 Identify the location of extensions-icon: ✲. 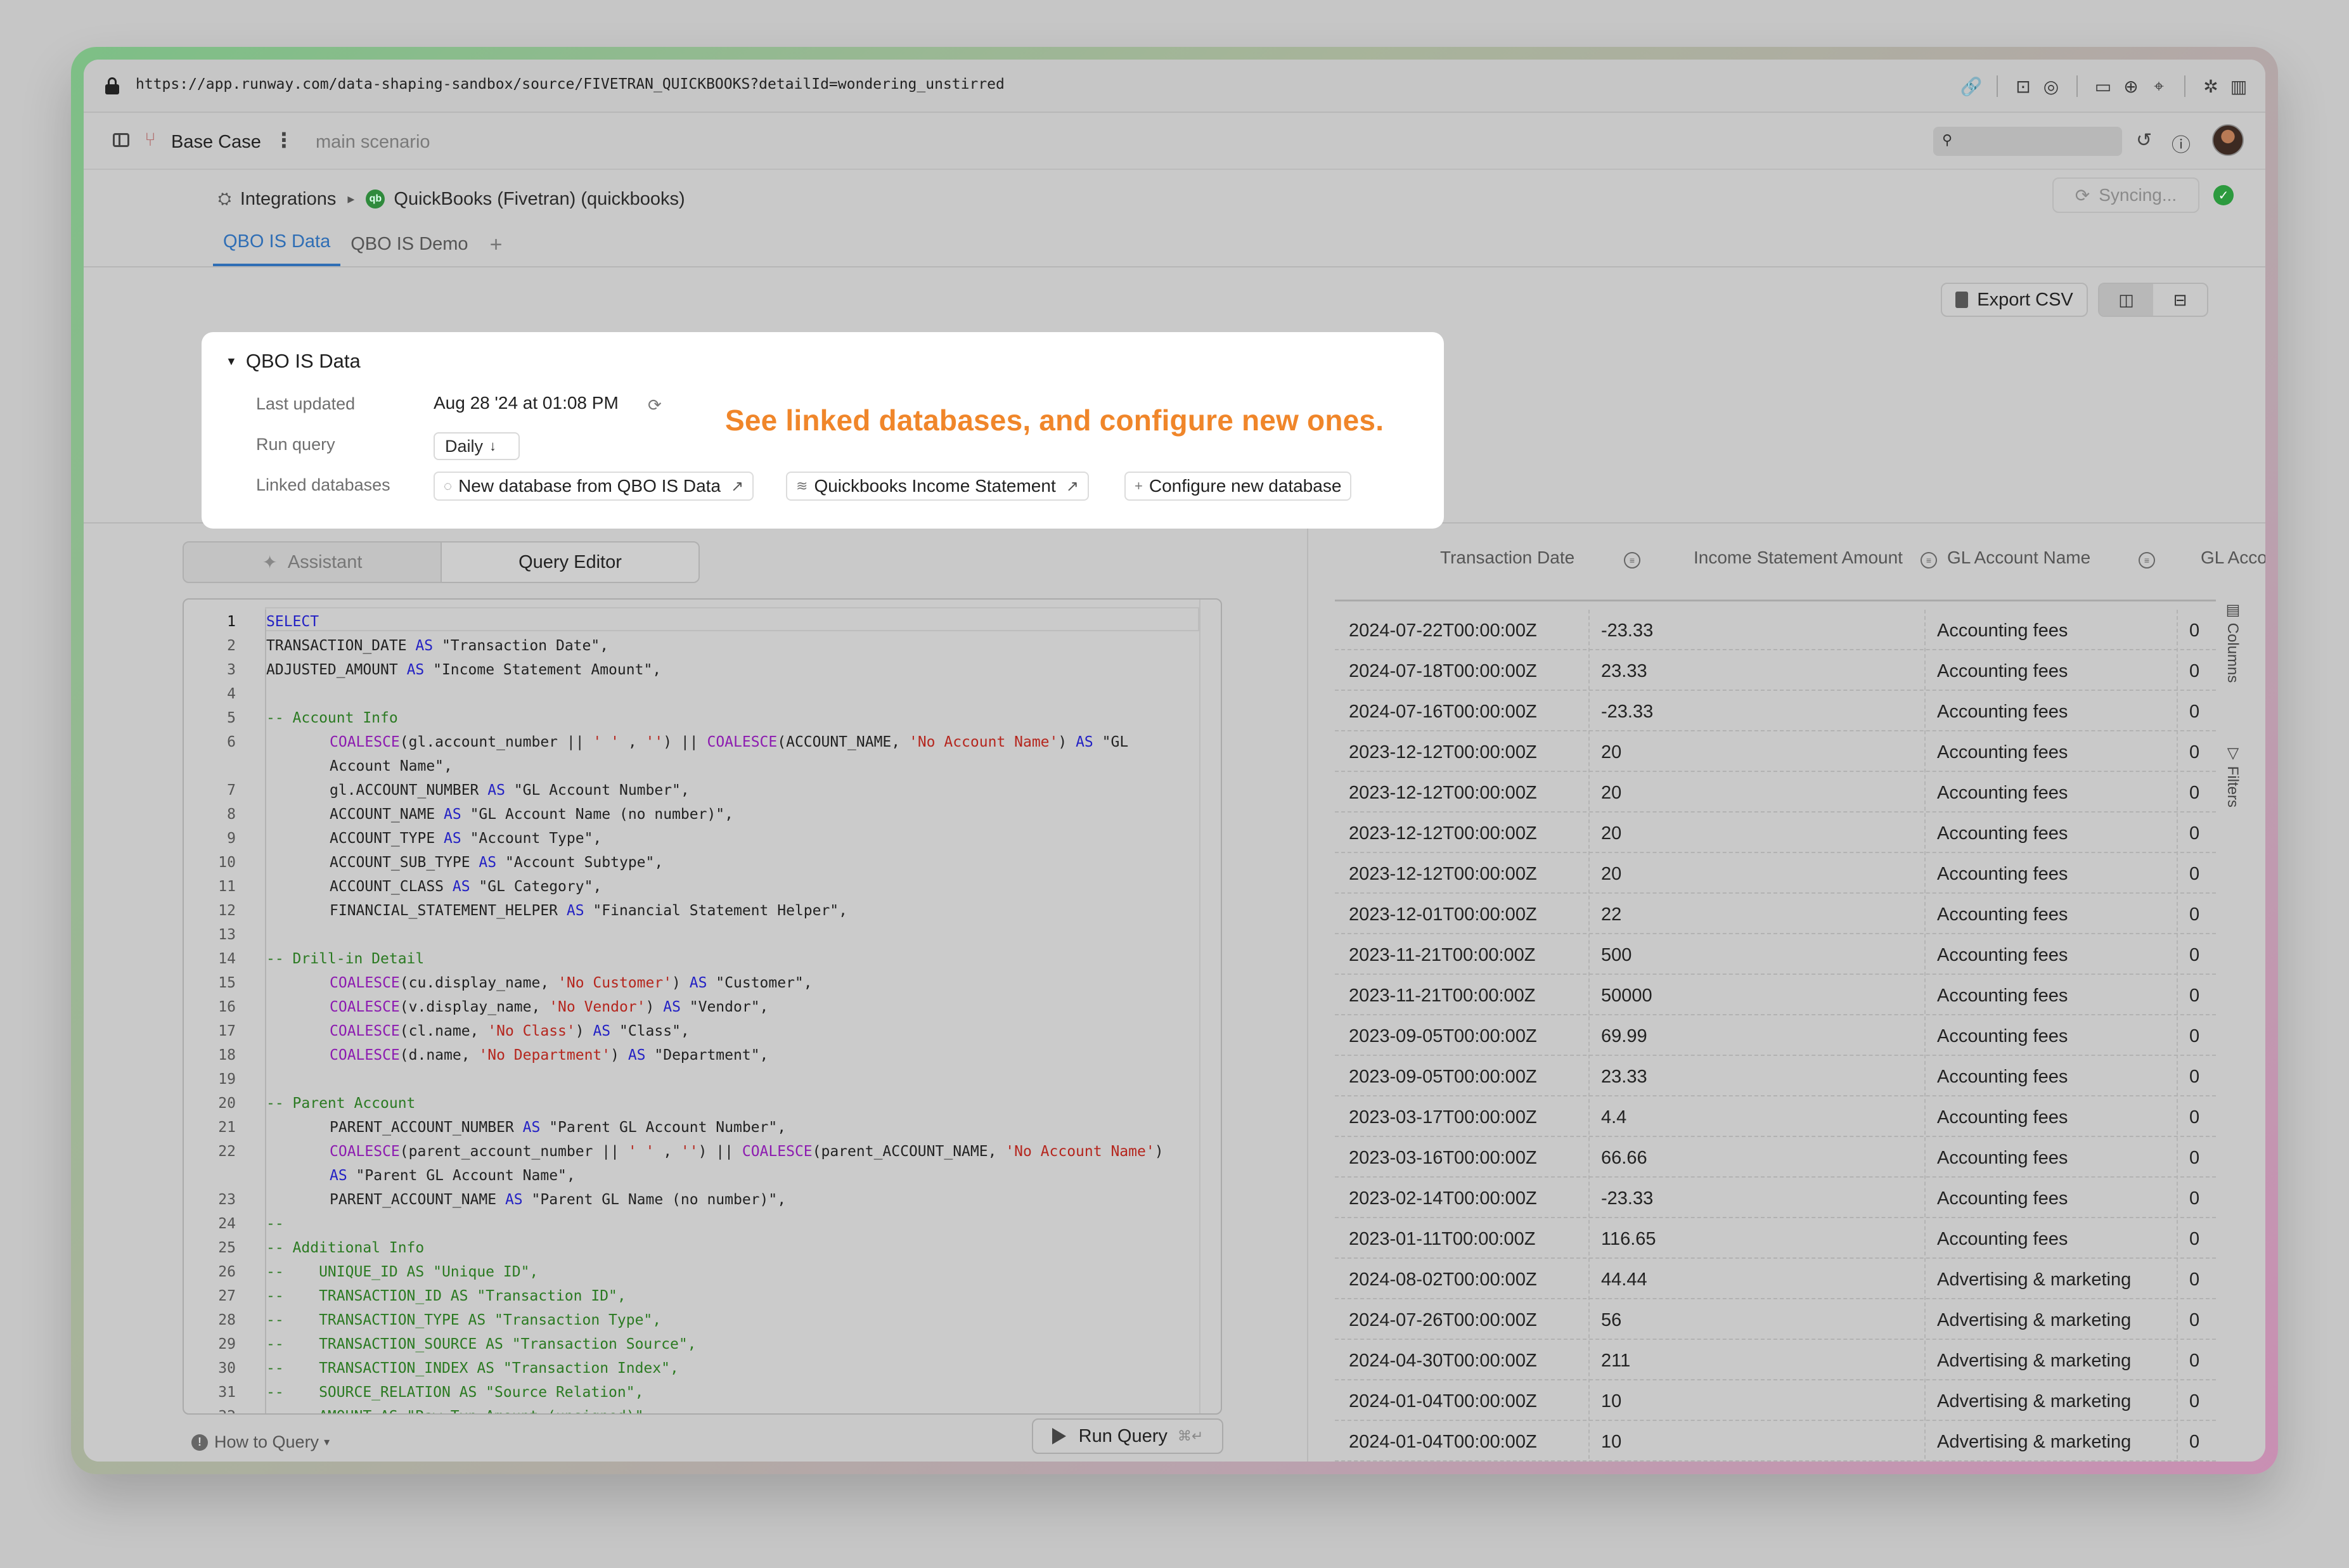
(2211, 86).